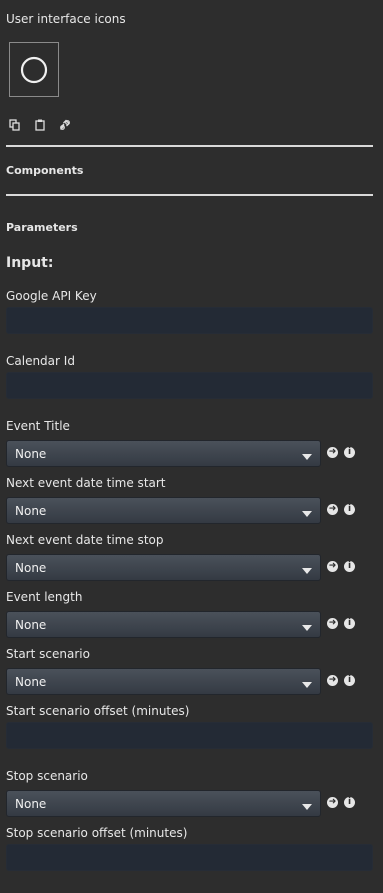 Image resolution: width=383 pixels, height=893 pixels. I want to click on start-offset-input, so click(189, 735).